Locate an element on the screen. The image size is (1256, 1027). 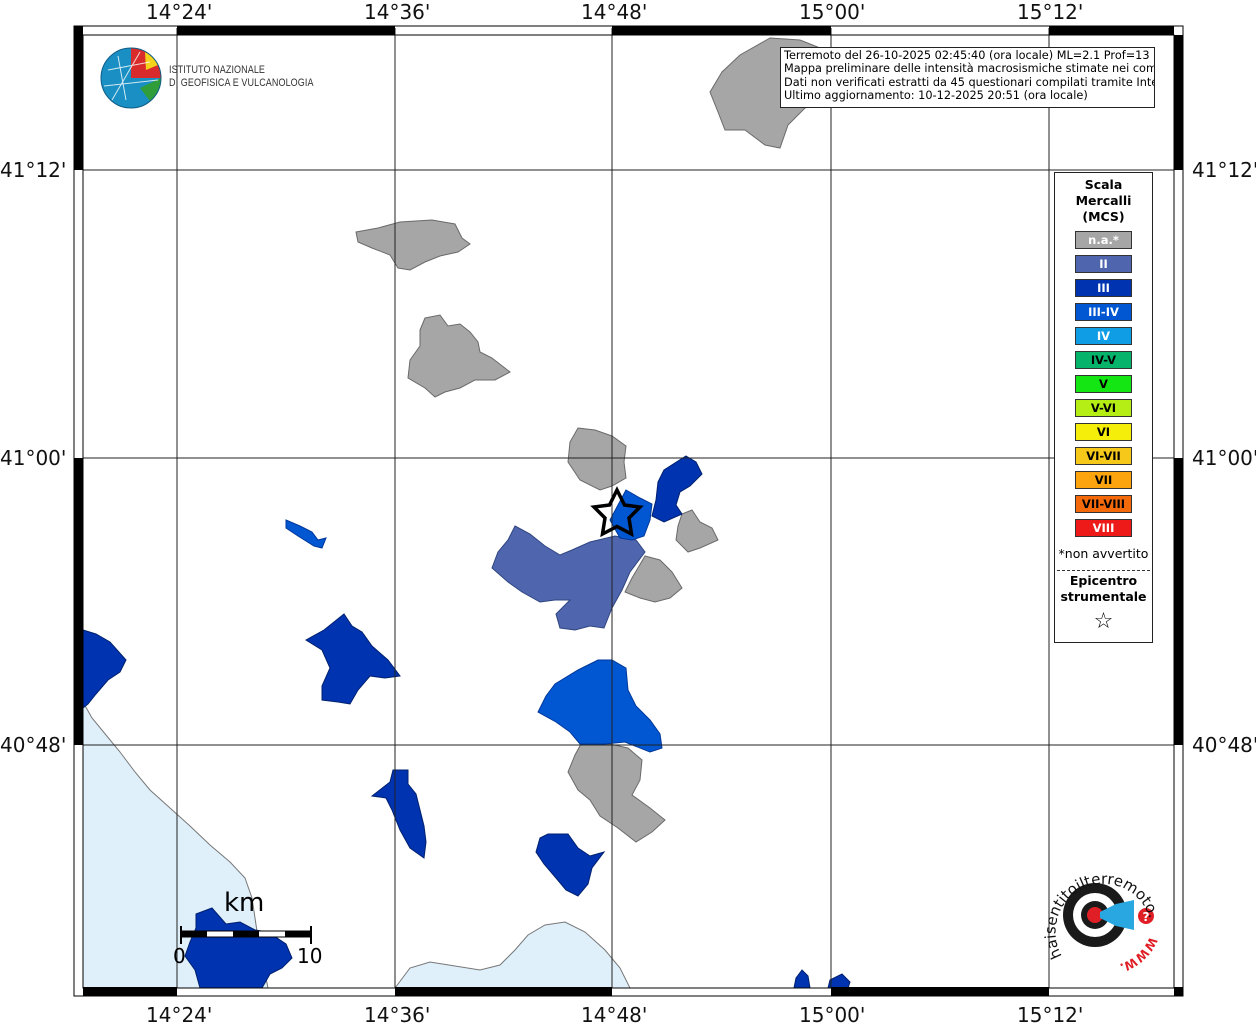
svg-text: WWW. is located at coordinates (1139, 955).